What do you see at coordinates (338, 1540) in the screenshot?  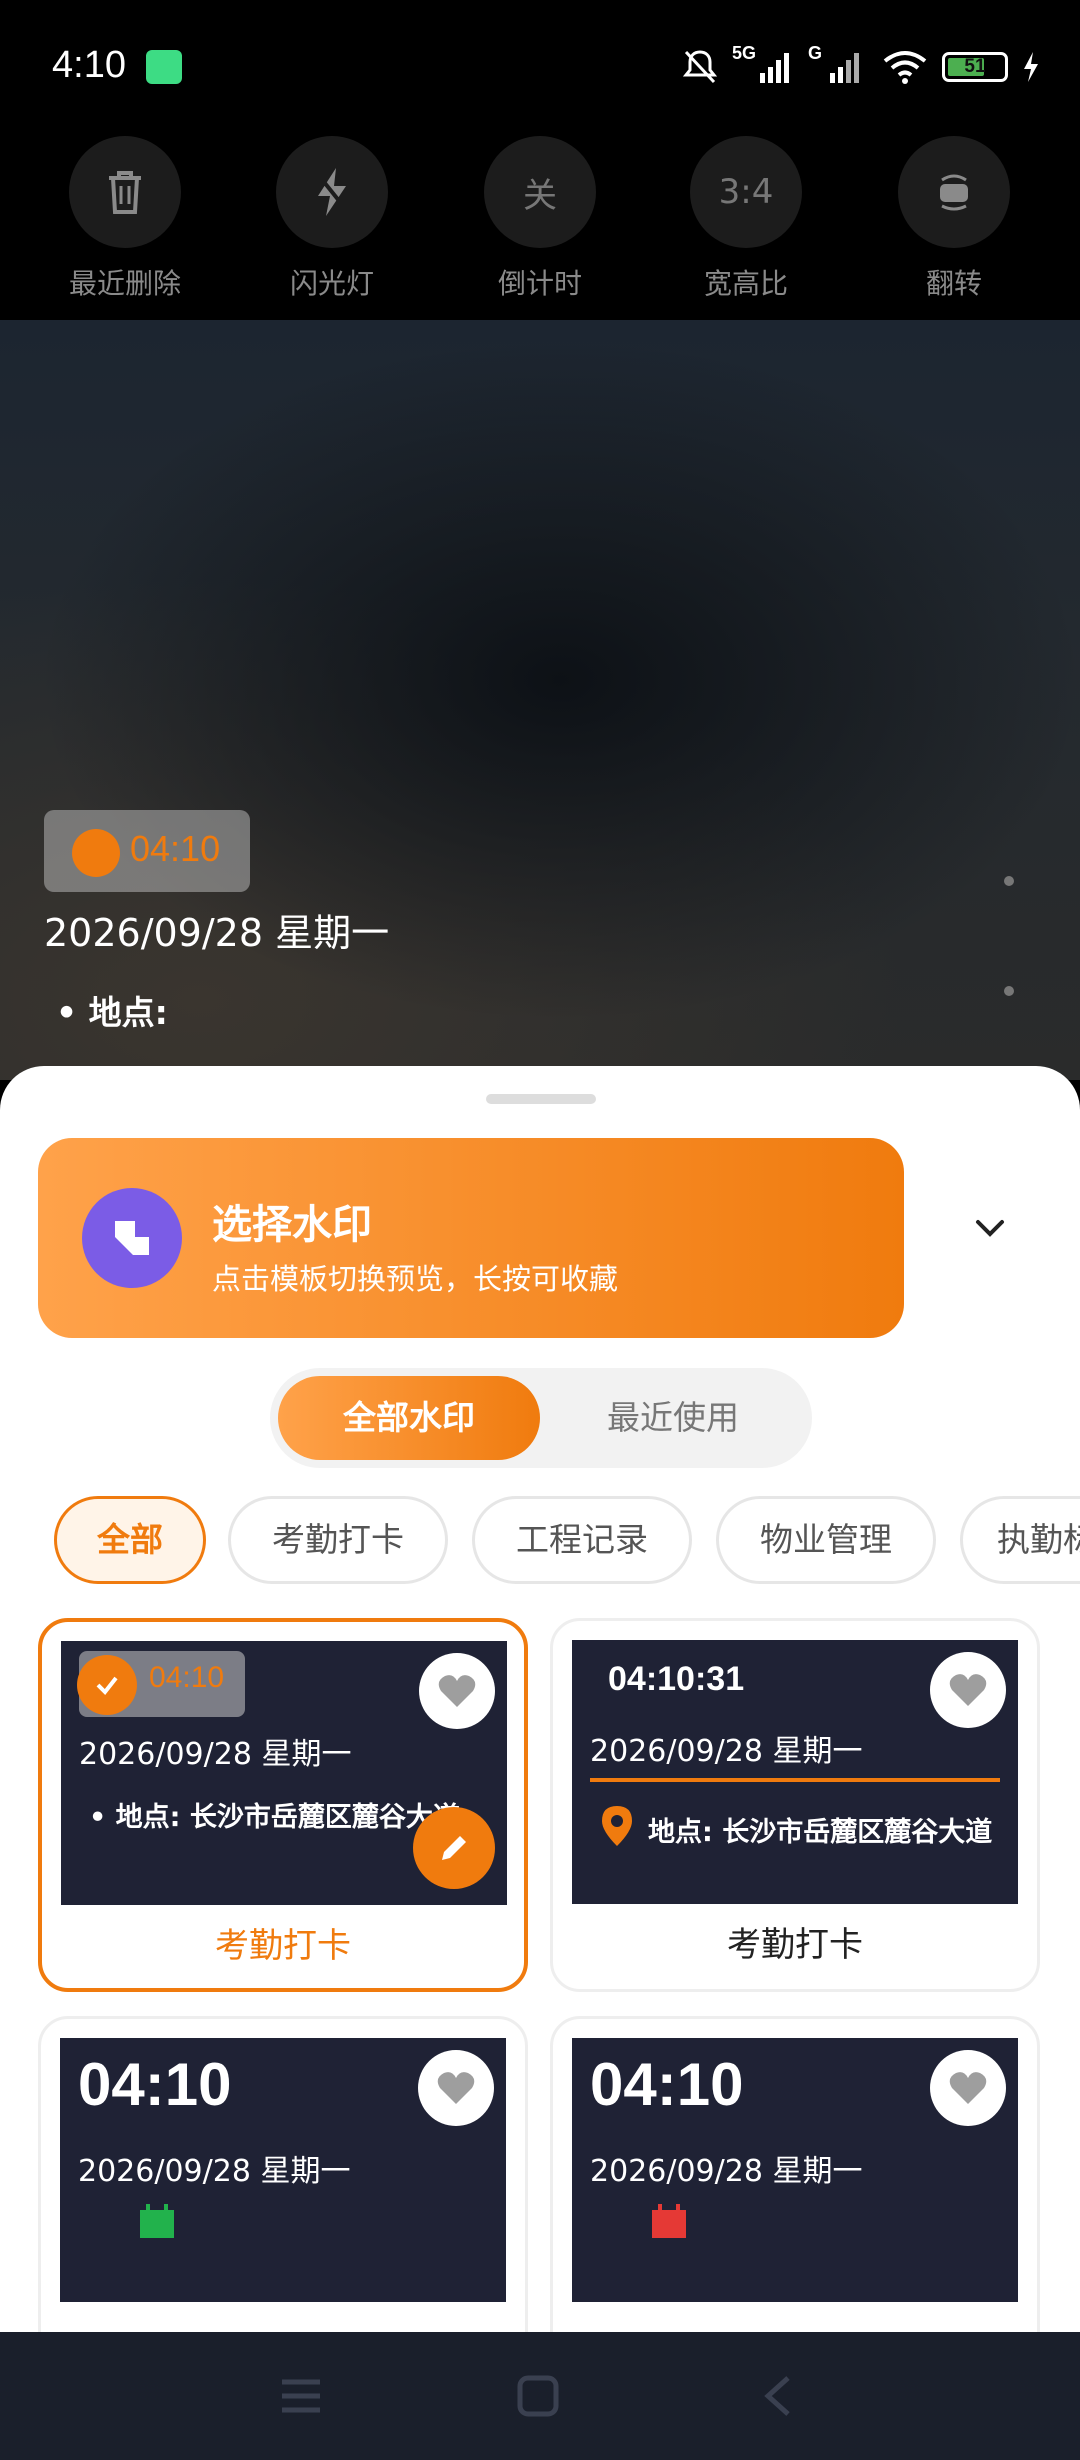 I see `chip-attendance: 考勤打卡` at bounding box center [338, 1540].